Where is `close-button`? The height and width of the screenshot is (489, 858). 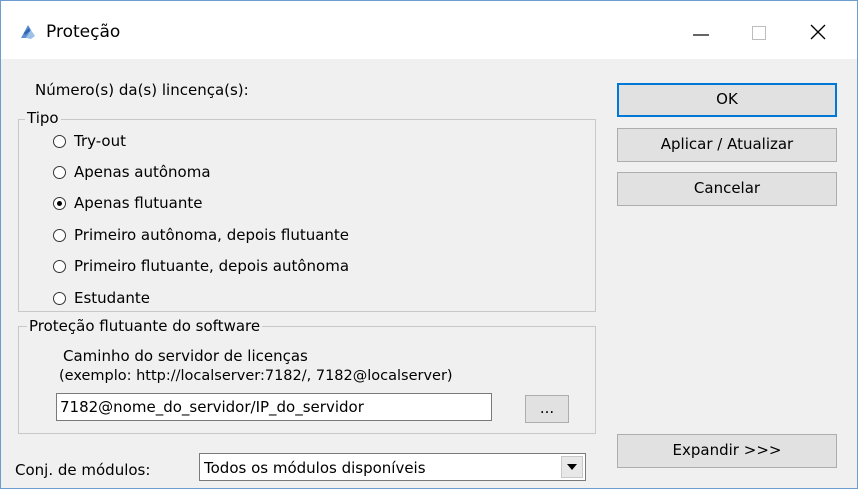 close-button is located at coordinates (817, 31).